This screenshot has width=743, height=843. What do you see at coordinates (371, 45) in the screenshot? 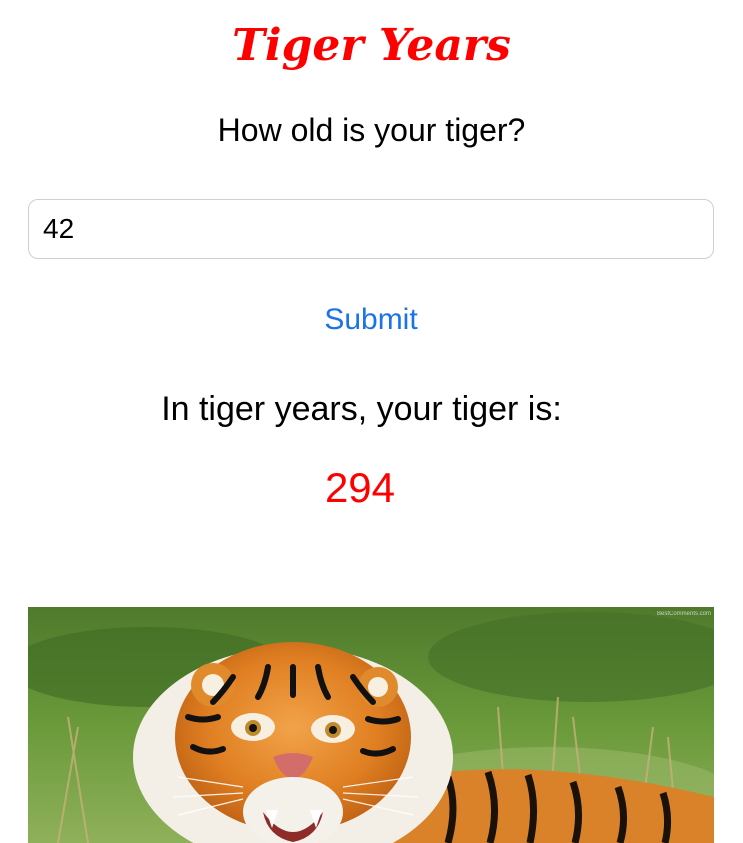
I see `app-title: Tiger Years` at bounding box center [371, 45].